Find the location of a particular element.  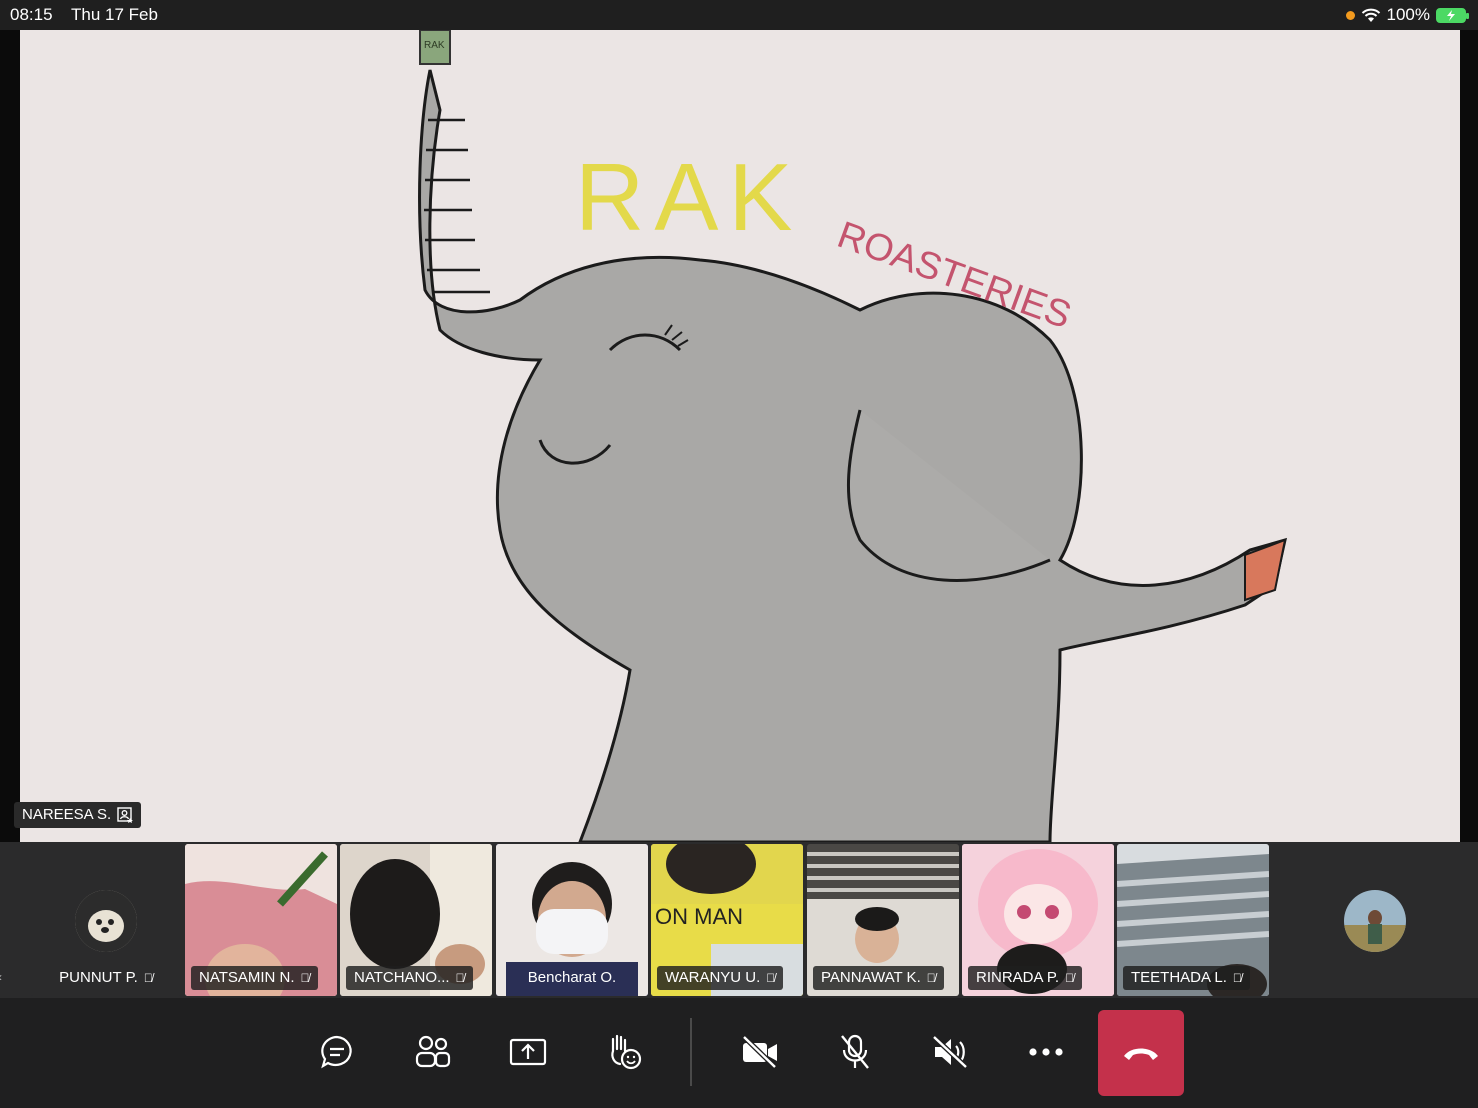

svg-text: ON MAN is located at coordinates (699, 916).